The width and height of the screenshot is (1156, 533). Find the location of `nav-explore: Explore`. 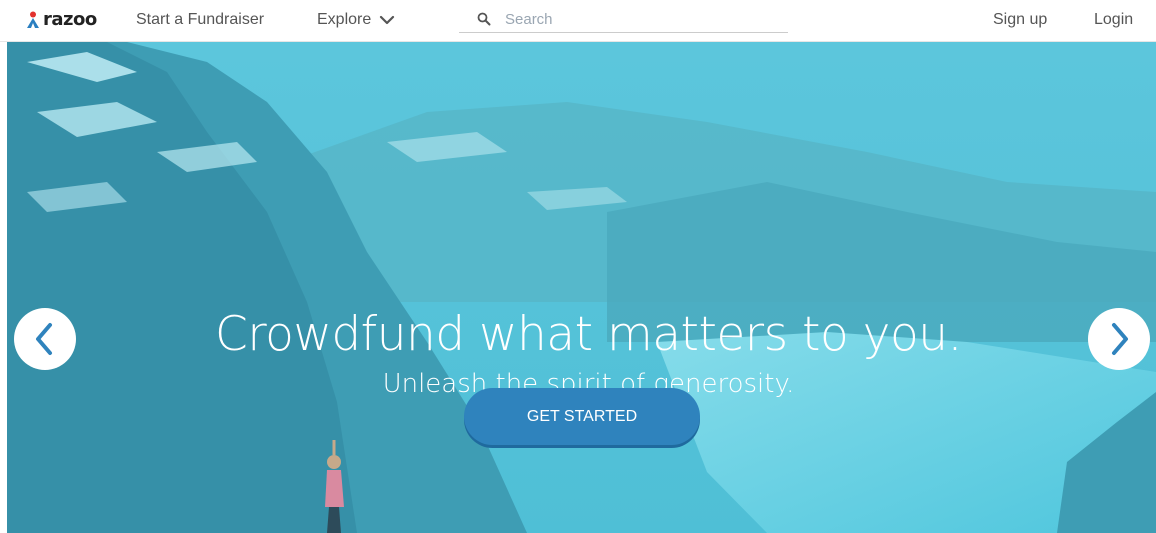

nav-explore: Explore is located at coordinates (356, 20).